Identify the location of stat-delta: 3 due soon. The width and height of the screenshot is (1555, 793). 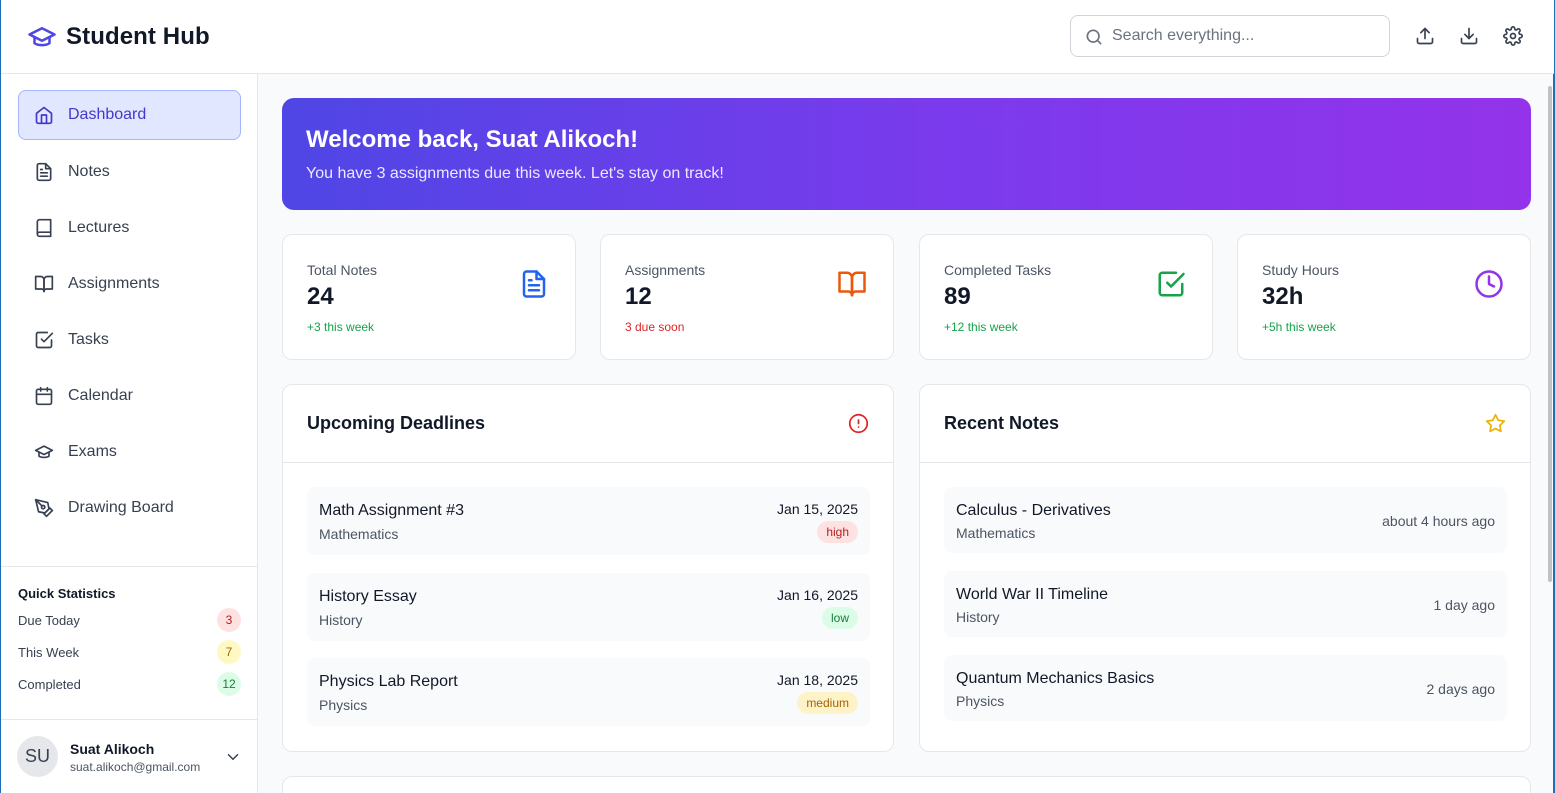
(655, 327).